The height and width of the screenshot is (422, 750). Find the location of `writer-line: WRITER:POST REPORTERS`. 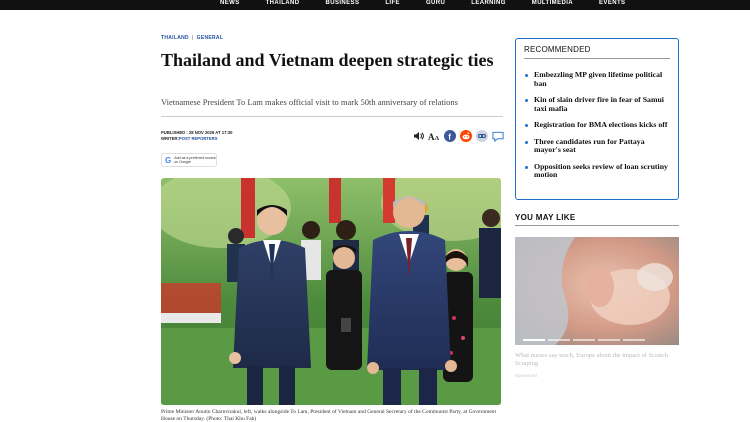

writer-line: WRITER:POST REPORTERS is located at coordinates (196, 139).